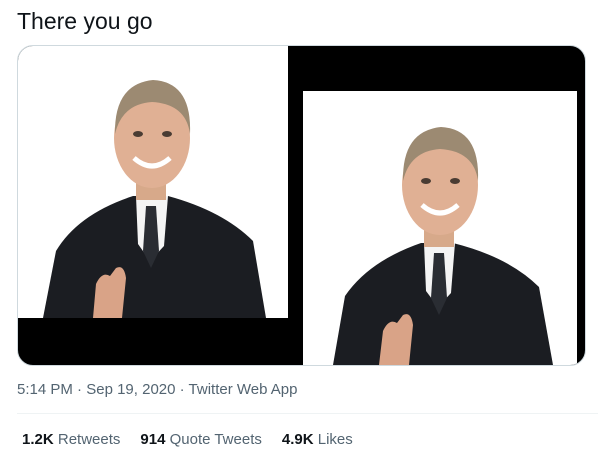  What do you see at coordinates (85, 21) in the screenshot?
I see `tweet-text: There you go` at bounding box center [85, 21].